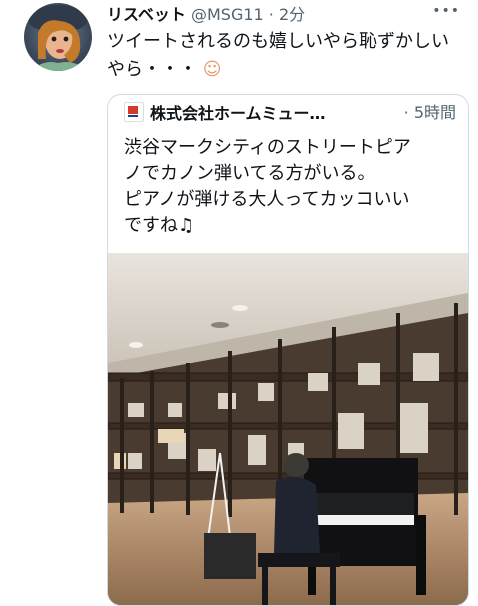  I want to click on quote-line: ですね♫, so click(159, 225).